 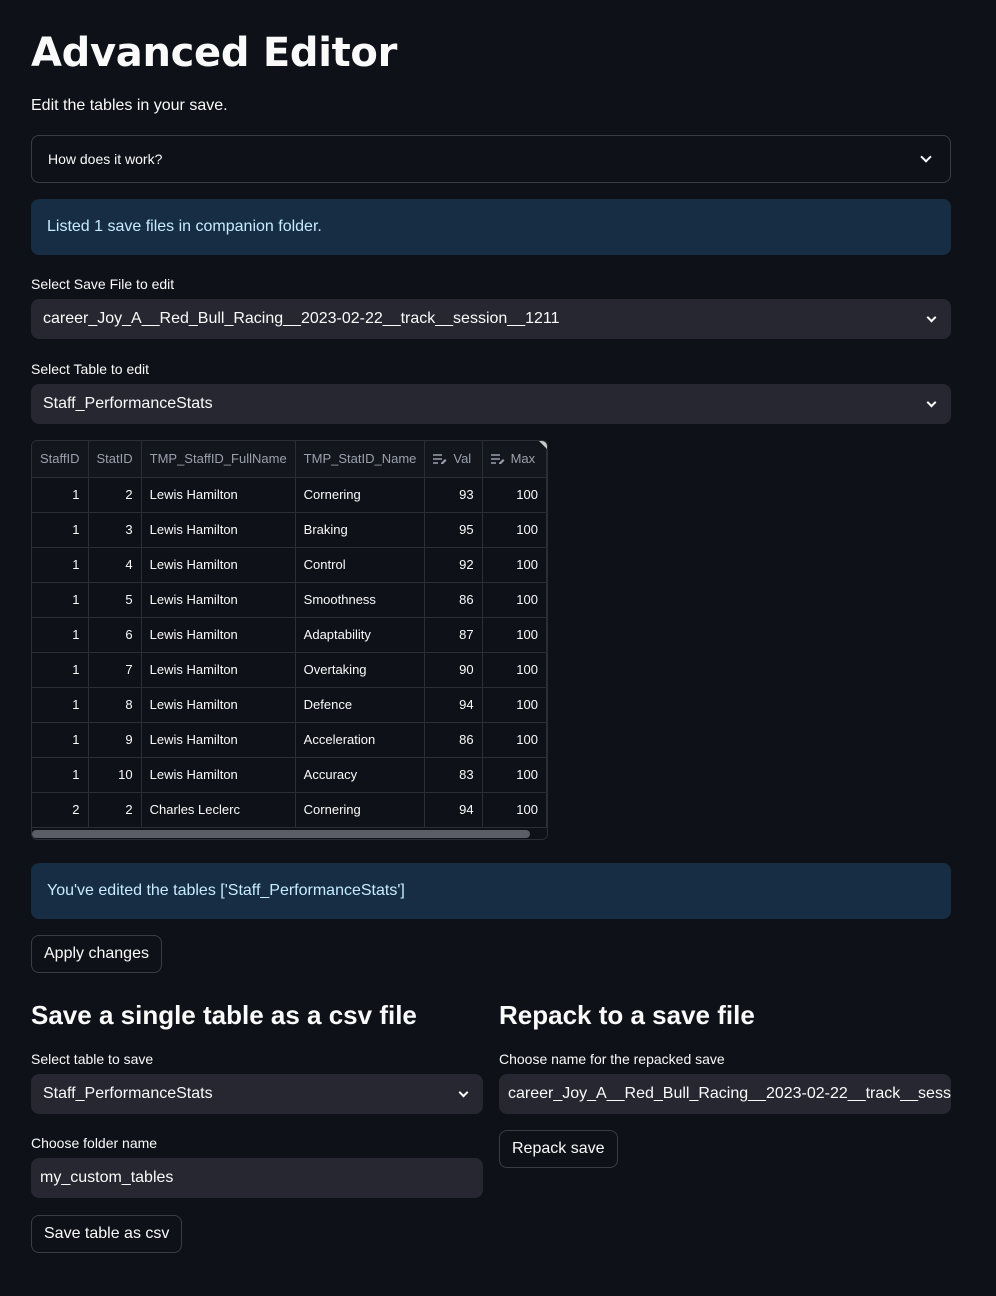 I want to click on cell-statname: Acceleration, so click(x=360, y=740).